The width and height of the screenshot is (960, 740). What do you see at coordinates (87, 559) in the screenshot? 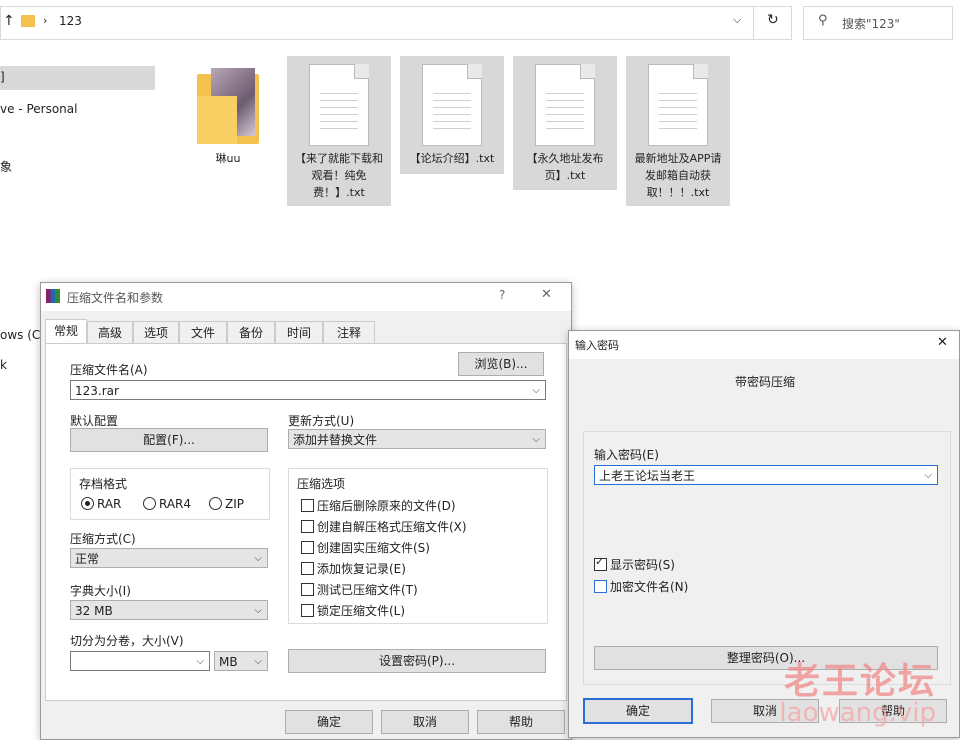
I see `compression-method-value: 正常` at bounding box center [87, 559].